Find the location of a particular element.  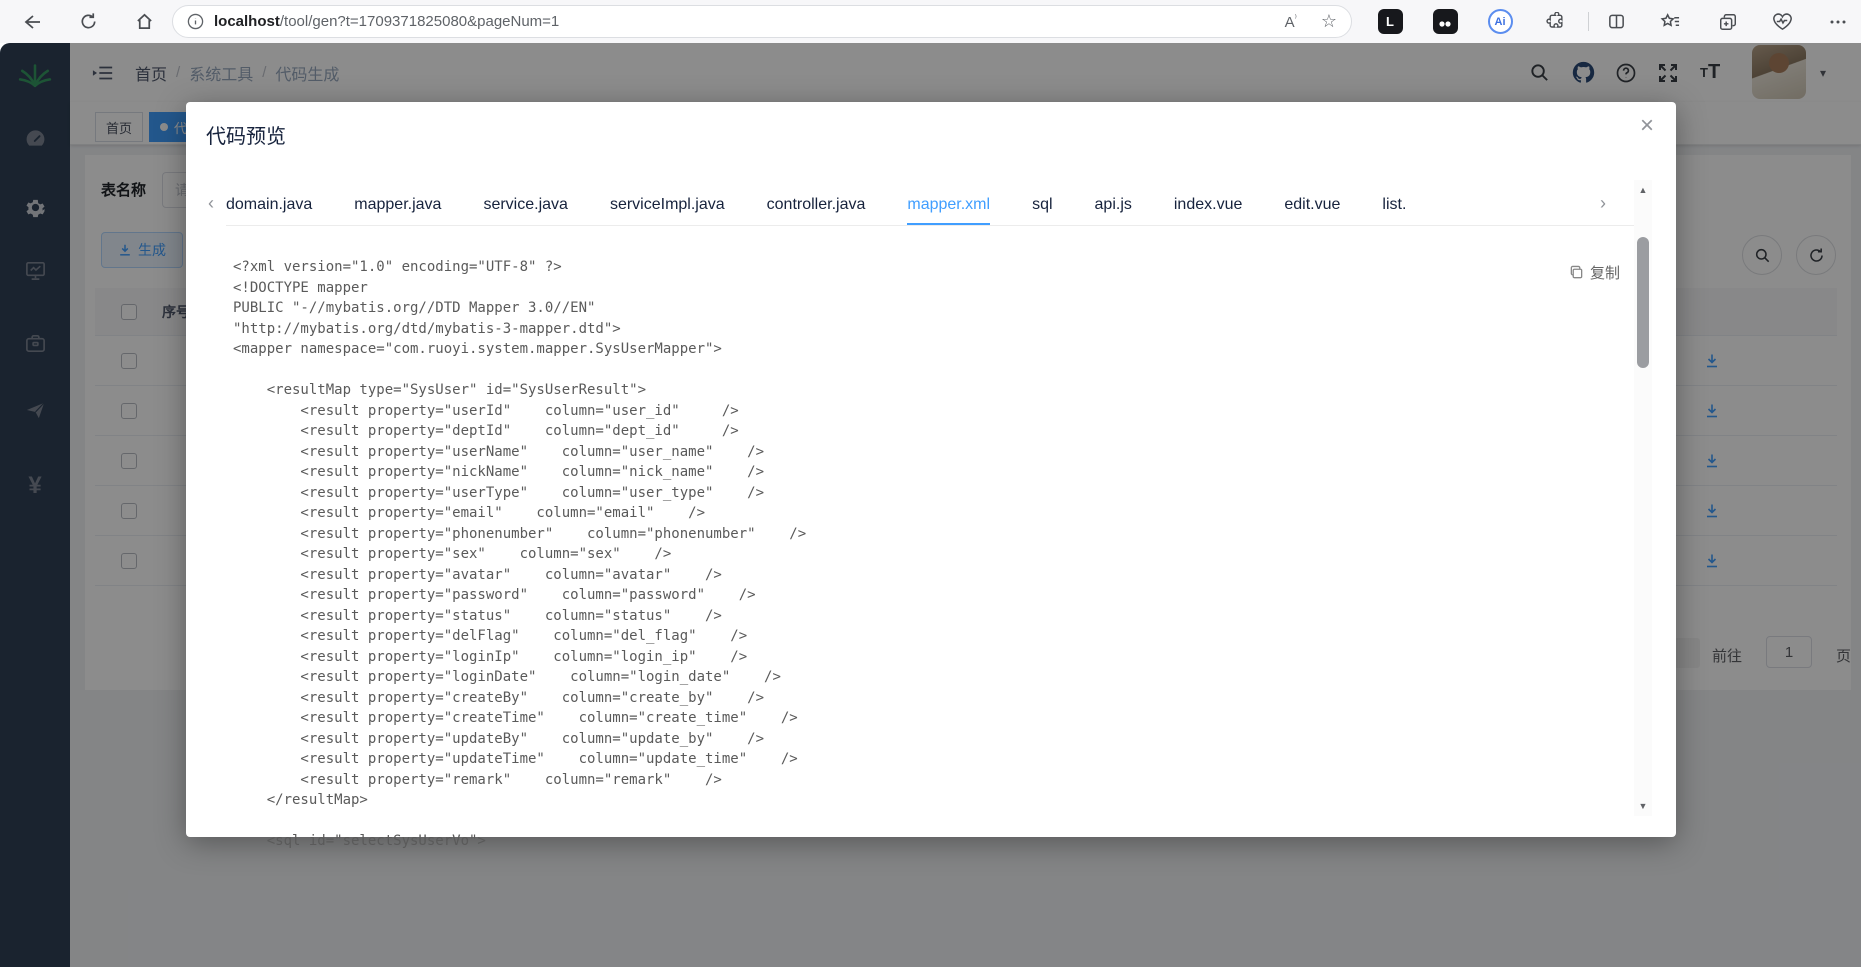

favorite-star-icon: ☆ is located at coordinates (1329, 21).